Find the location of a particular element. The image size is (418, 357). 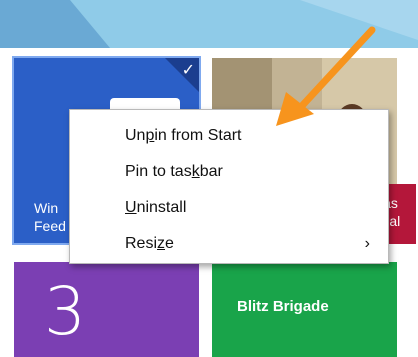

menu-text: bar is located at coordinates (211, 171).